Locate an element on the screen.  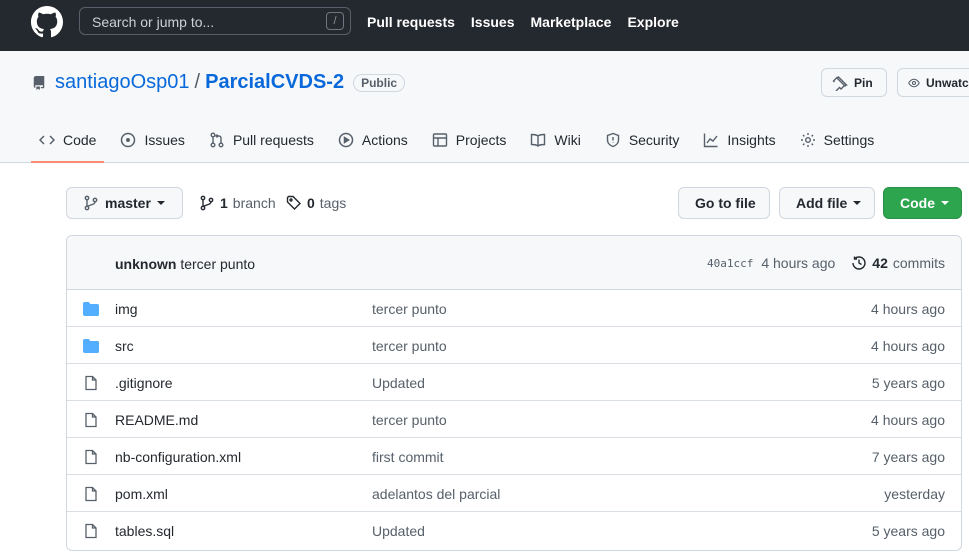
tab-actions: Actions is located at coordinates (373, 140).